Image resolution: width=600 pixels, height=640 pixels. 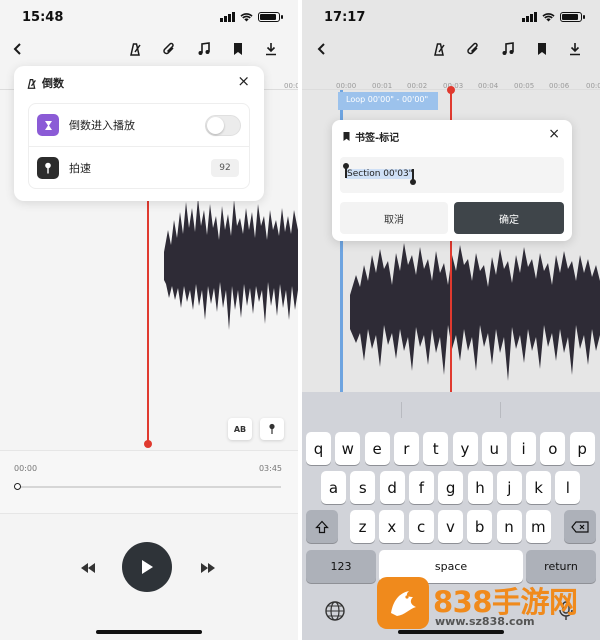 What do you see at coordinates (43, 17) in the screenshot?
I see `status-time: 15:48` at bounding box center [43, 17].